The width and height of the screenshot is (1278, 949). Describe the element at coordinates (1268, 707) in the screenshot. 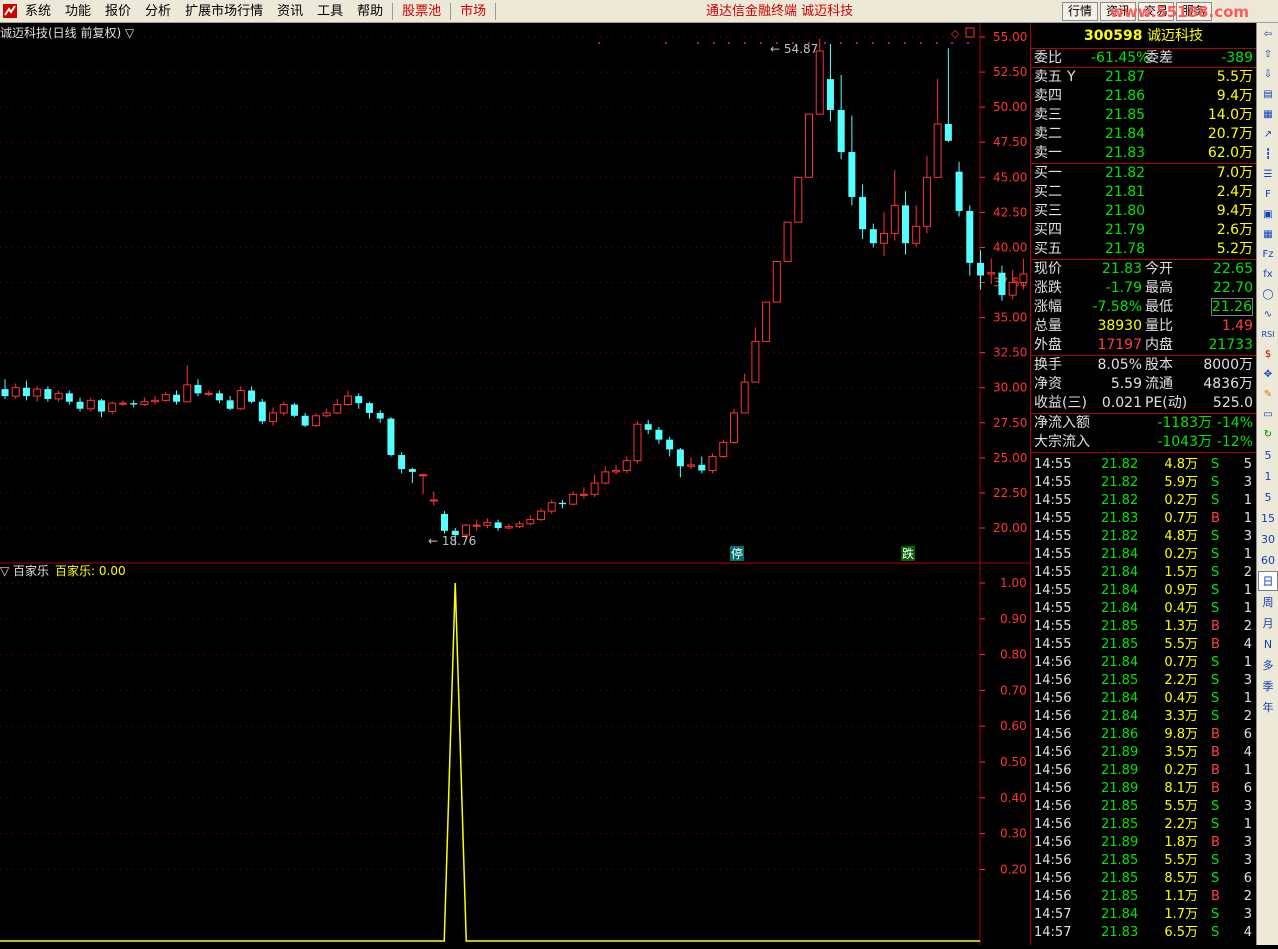

I see `period-button: 年` at that location.